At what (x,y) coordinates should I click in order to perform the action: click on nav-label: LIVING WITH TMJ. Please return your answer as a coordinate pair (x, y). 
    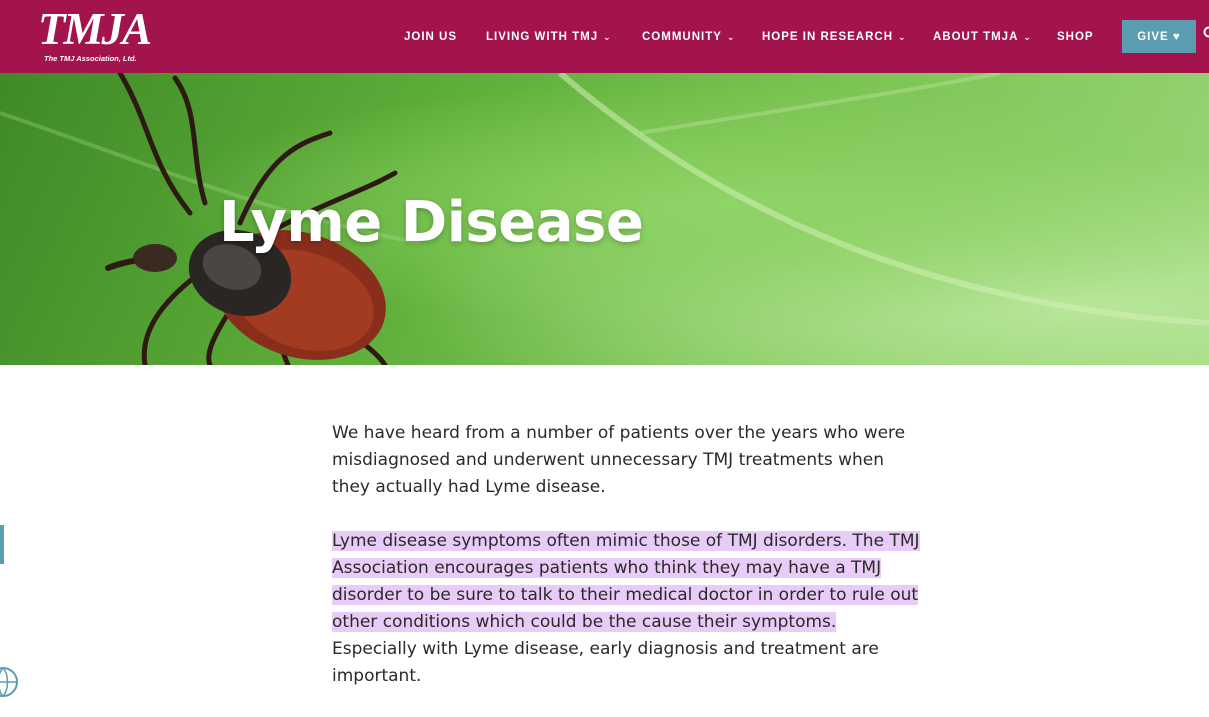
    Looking at the image, I should click on (542, 37).